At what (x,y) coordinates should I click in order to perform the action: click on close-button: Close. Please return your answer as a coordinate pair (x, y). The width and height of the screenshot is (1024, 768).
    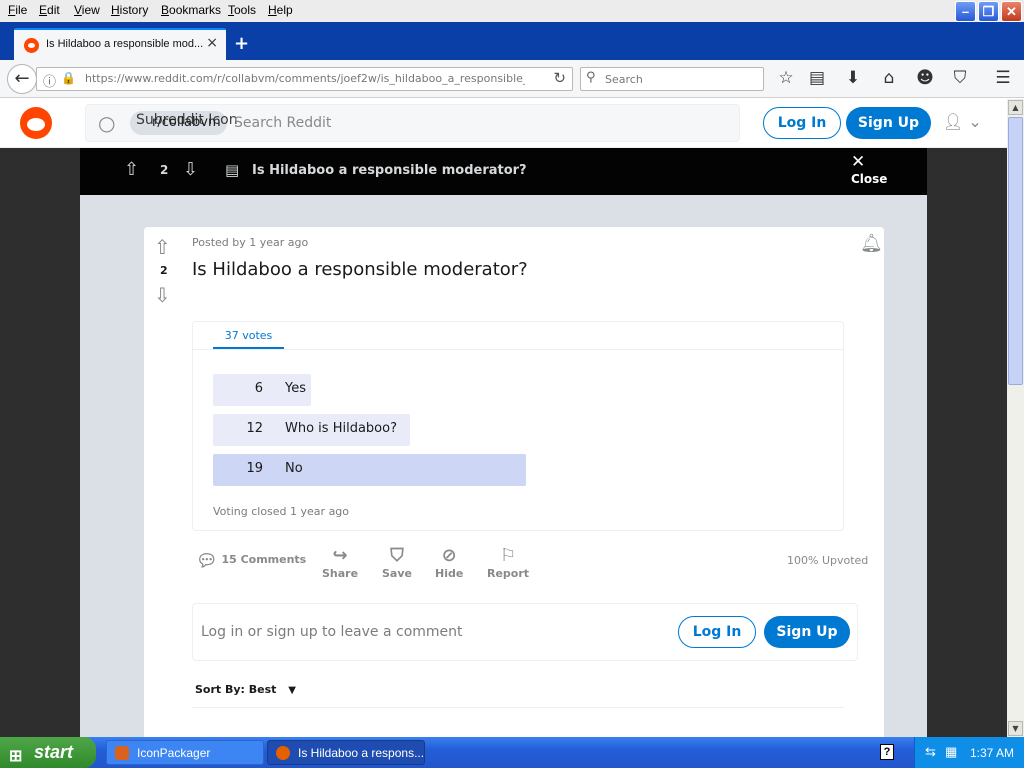
    Looking at the image, I should click on (869, 179).